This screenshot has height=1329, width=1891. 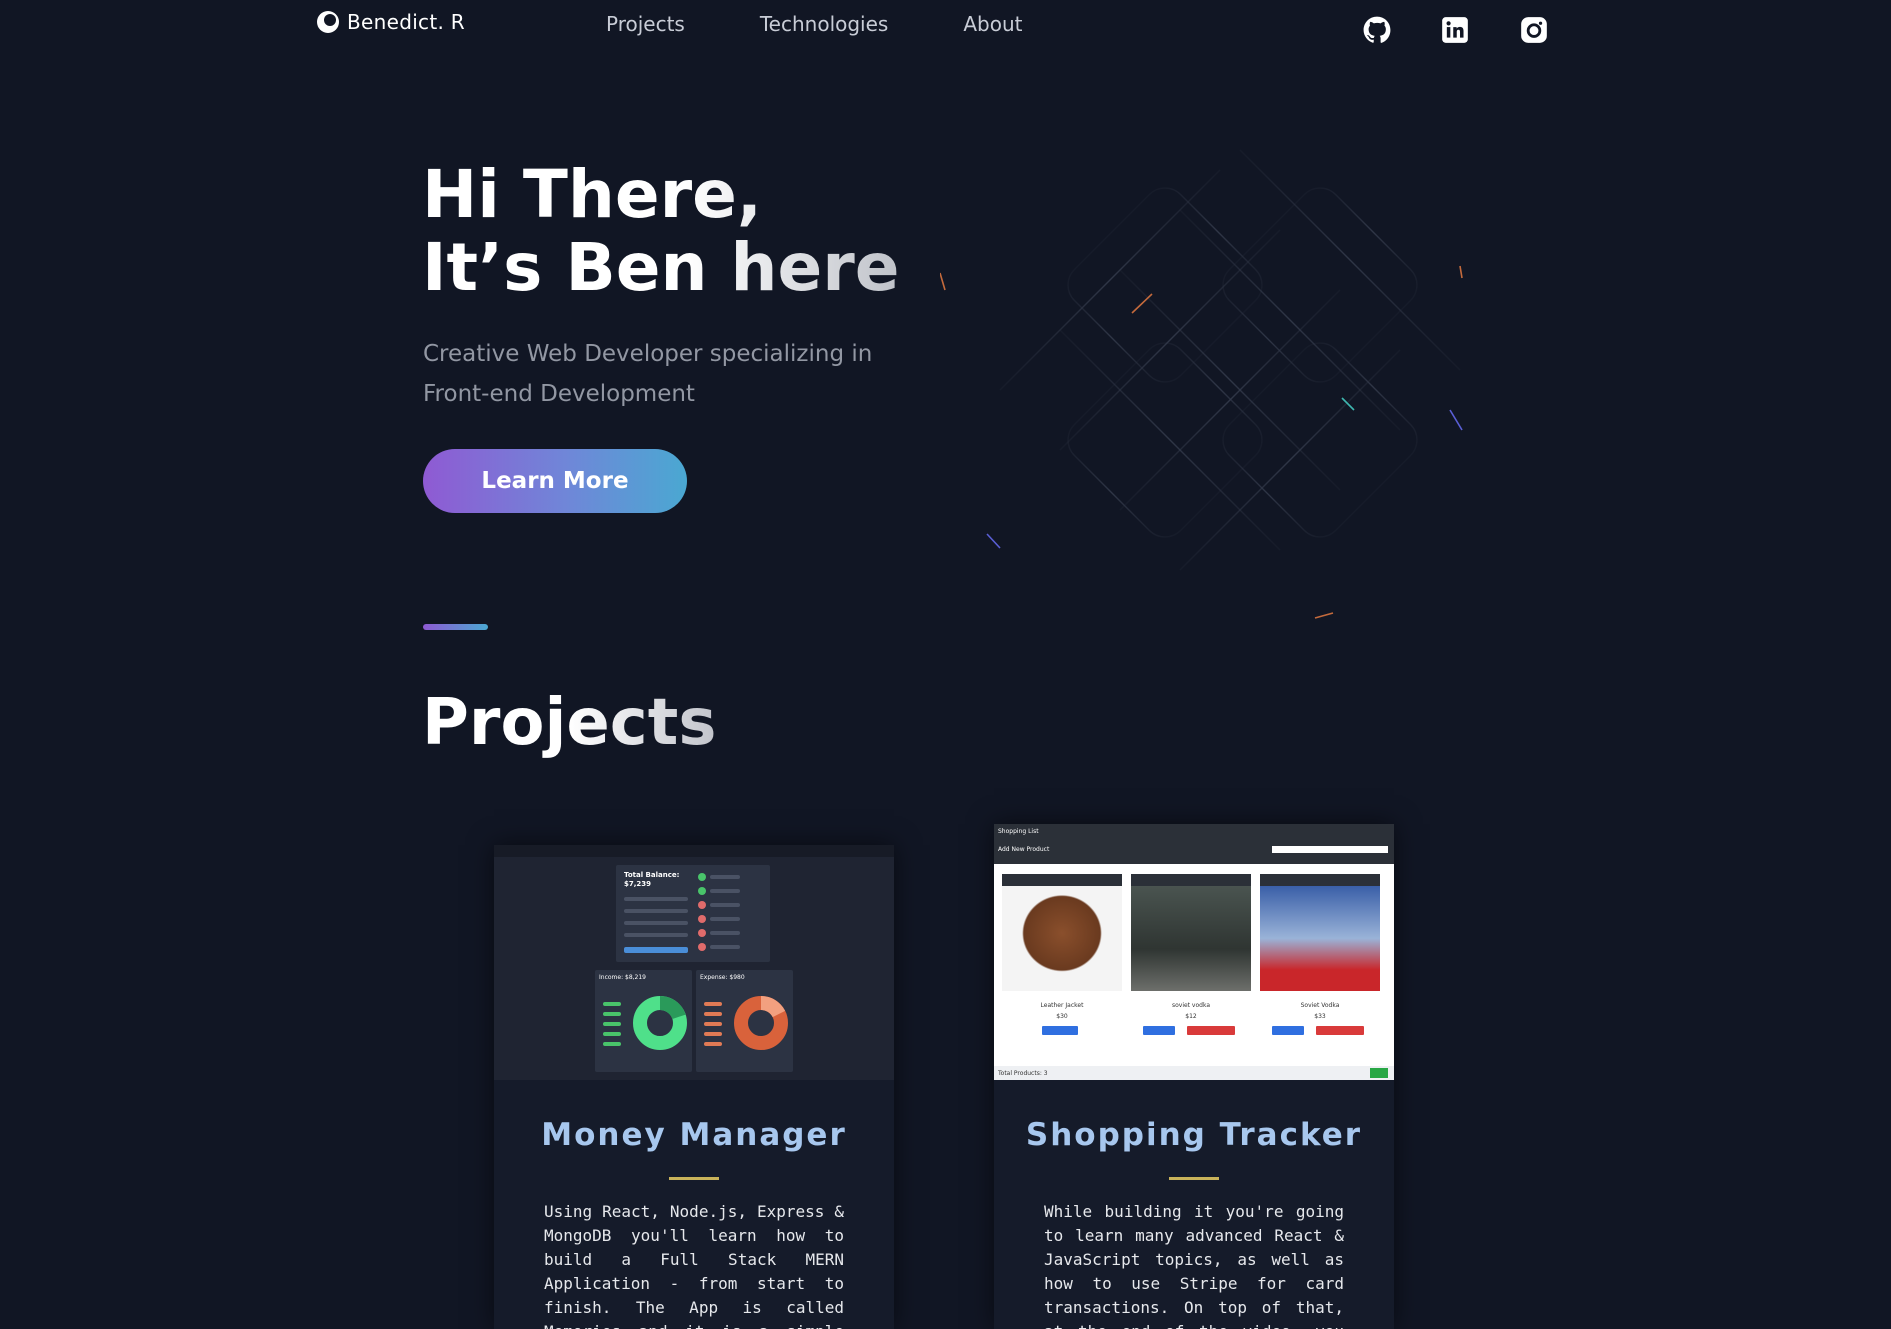 I want to click on sl-app-title: Shopping List, so click(x=1018, y=831).